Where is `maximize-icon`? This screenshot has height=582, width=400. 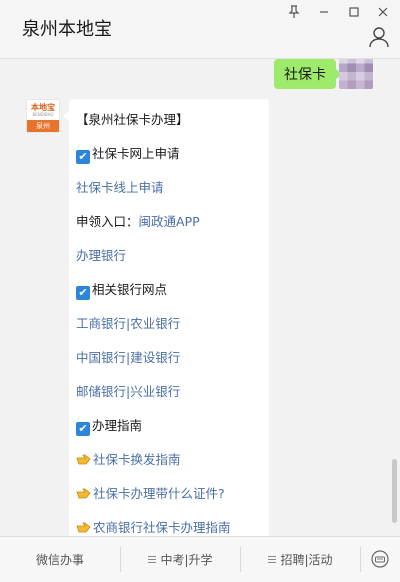 maximize-icon is located at coordinates (354, 12).